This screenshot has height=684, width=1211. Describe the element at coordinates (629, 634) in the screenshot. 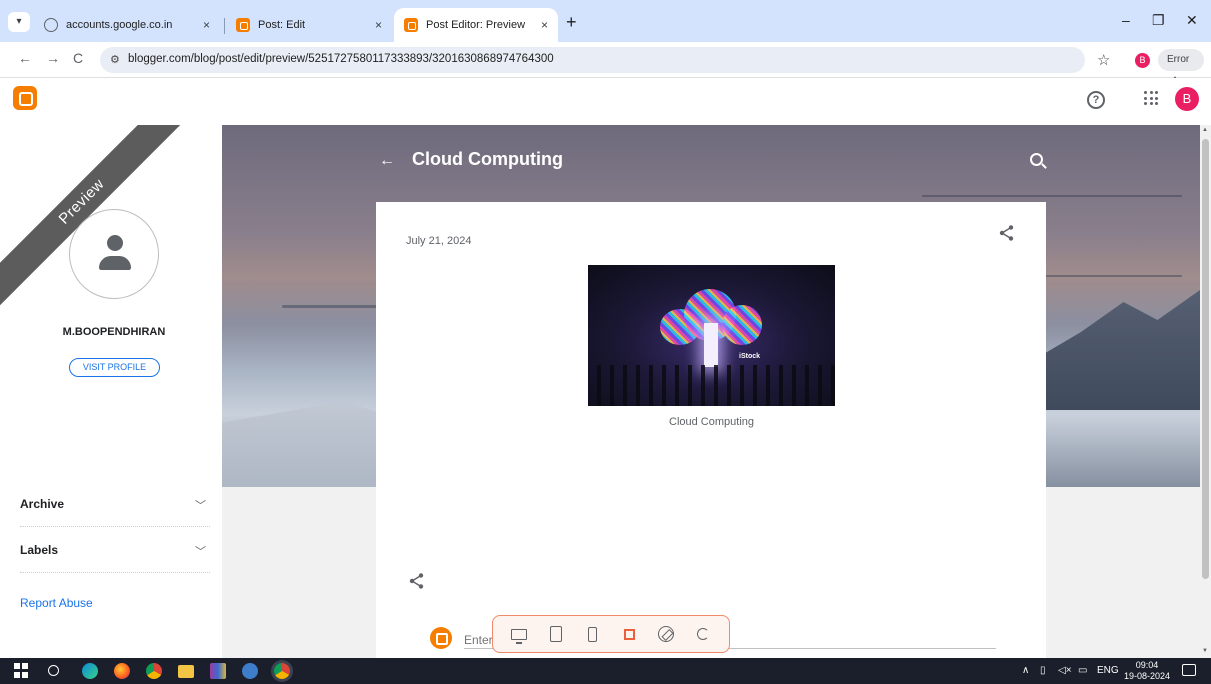

I see `fullscreen-icon` at that location.